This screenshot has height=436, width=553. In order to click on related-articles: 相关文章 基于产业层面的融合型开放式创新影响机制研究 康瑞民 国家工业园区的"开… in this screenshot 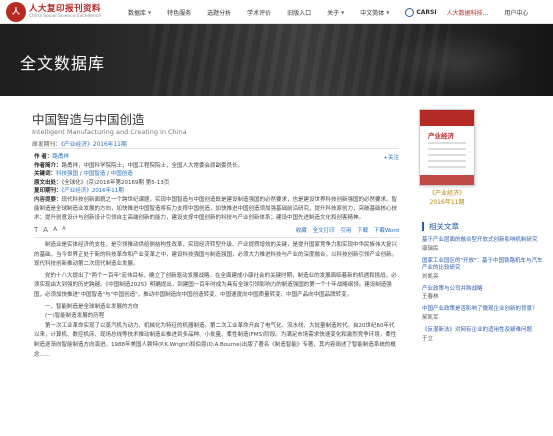, I will do `click(485, 285)`.